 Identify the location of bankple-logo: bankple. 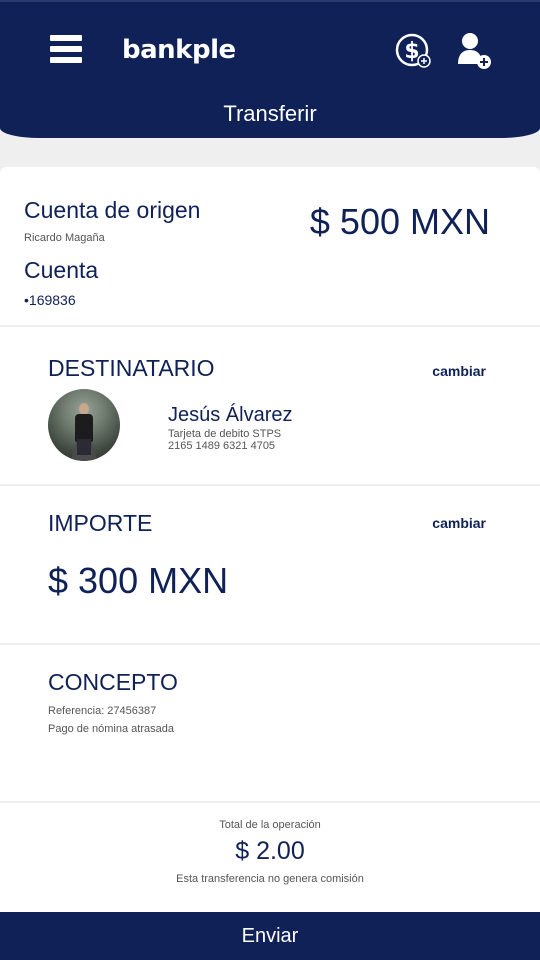
(179, 50).